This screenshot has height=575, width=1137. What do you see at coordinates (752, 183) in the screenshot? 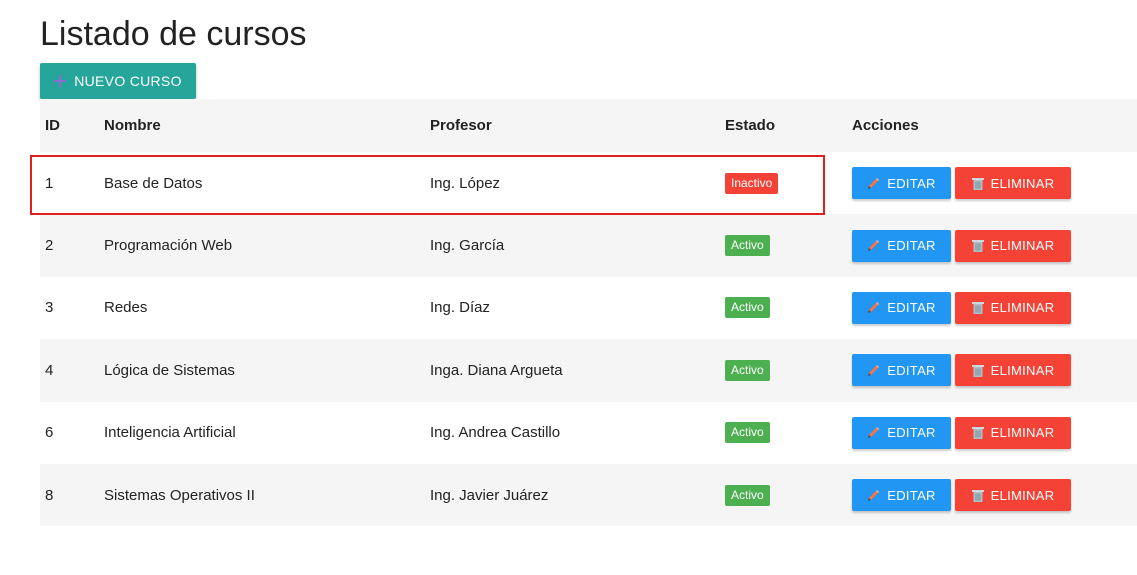
I see `status-badge: Inactivo` at bounding box center [752, 183].